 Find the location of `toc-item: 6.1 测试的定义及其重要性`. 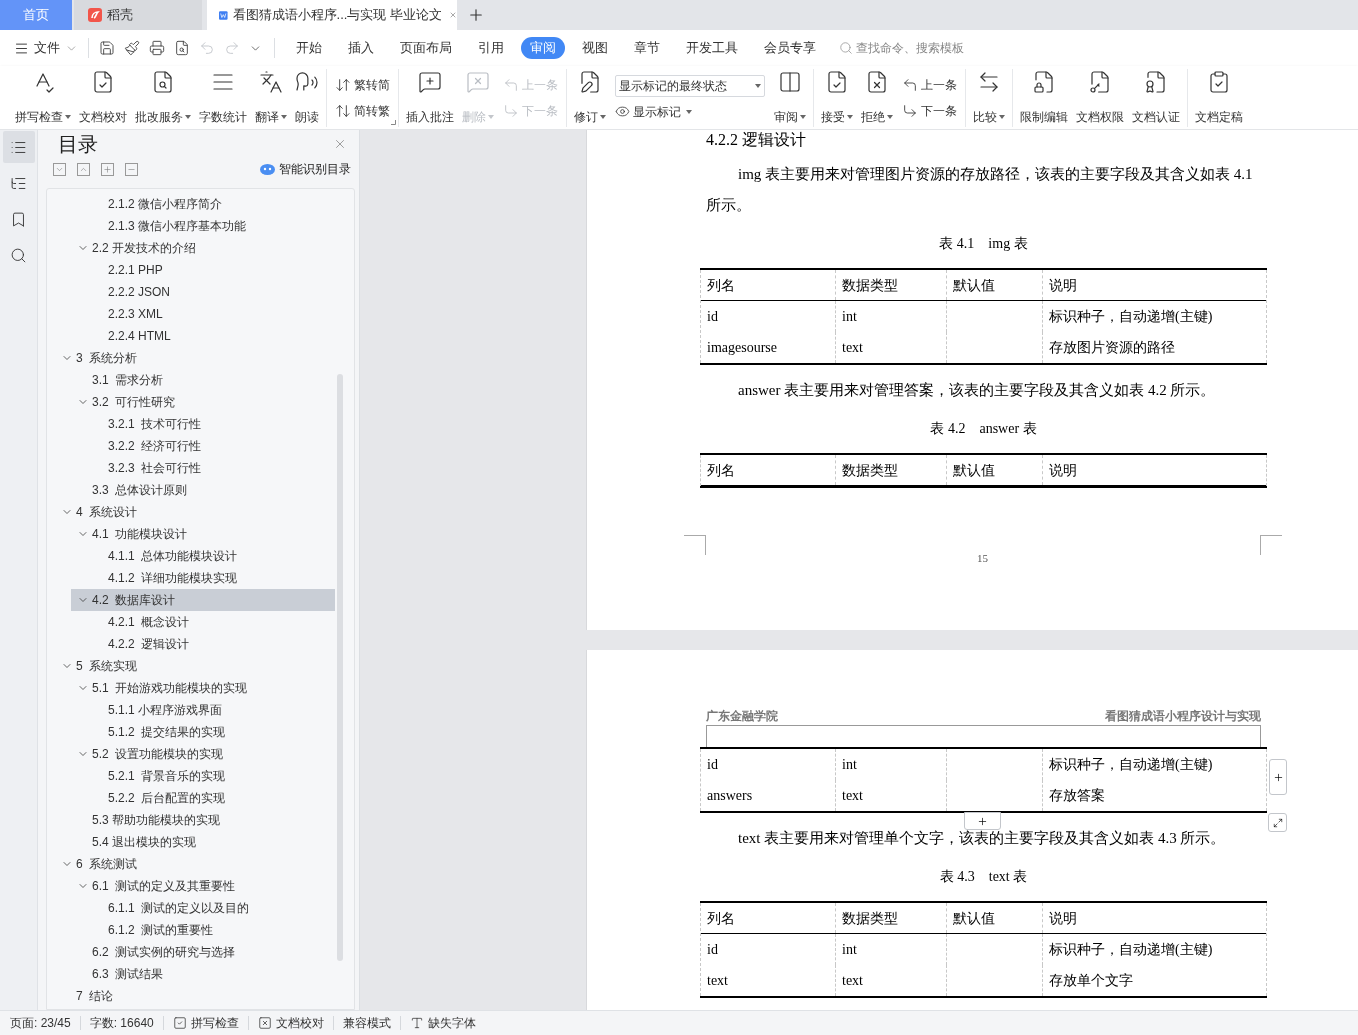

toc-item: 6.1 测试的定义及其重要性 is located at coordinates (203, 886).